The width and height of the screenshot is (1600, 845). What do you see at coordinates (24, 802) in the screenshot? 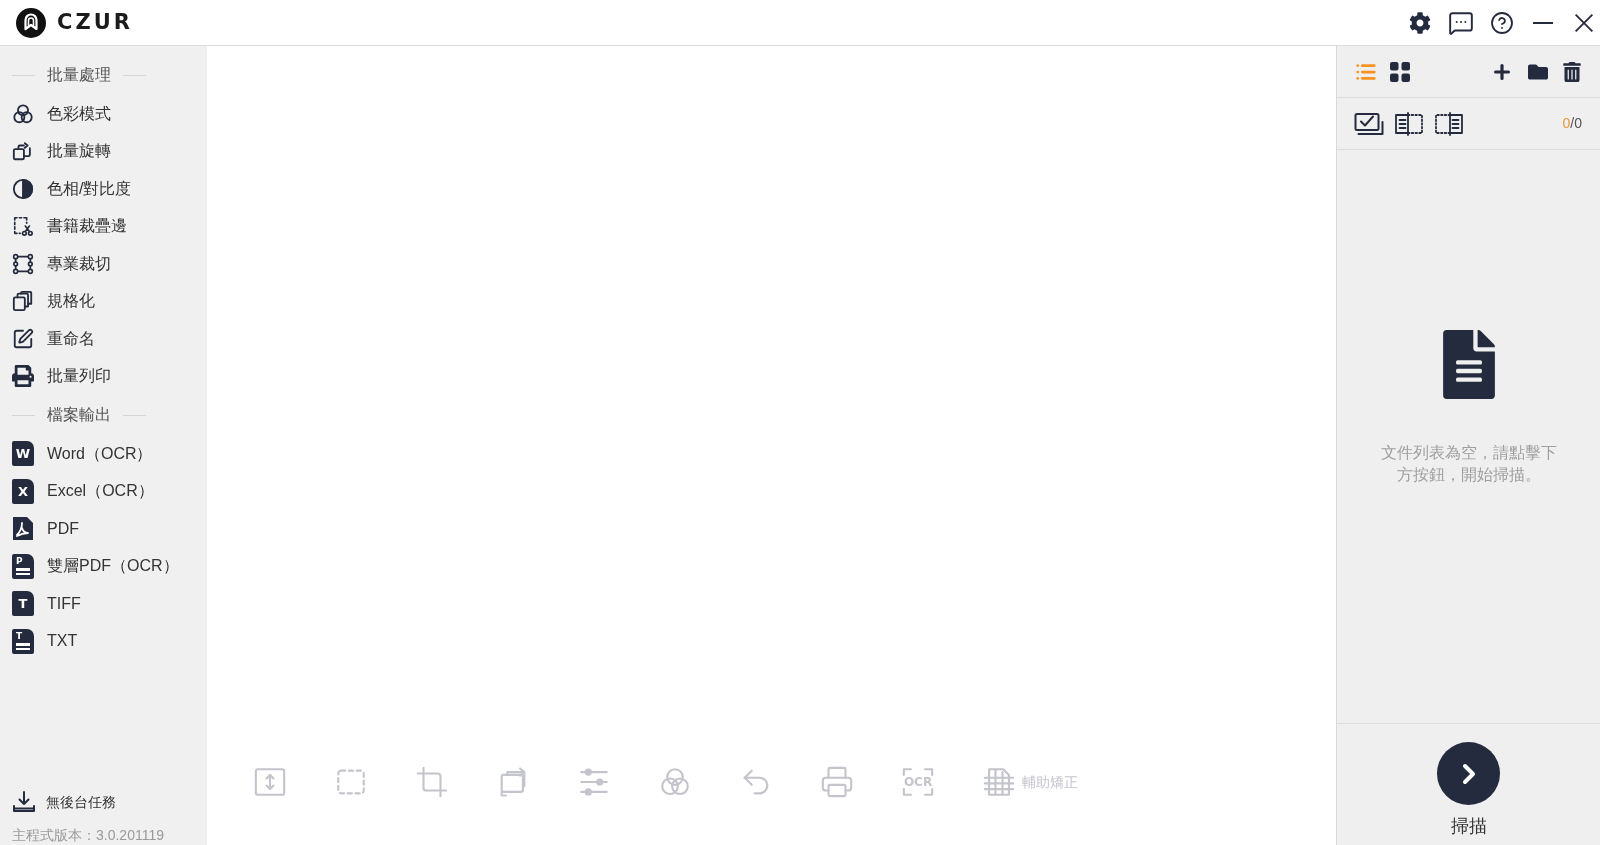
I see `download-tray-icon` at bounding box center [24, 802].